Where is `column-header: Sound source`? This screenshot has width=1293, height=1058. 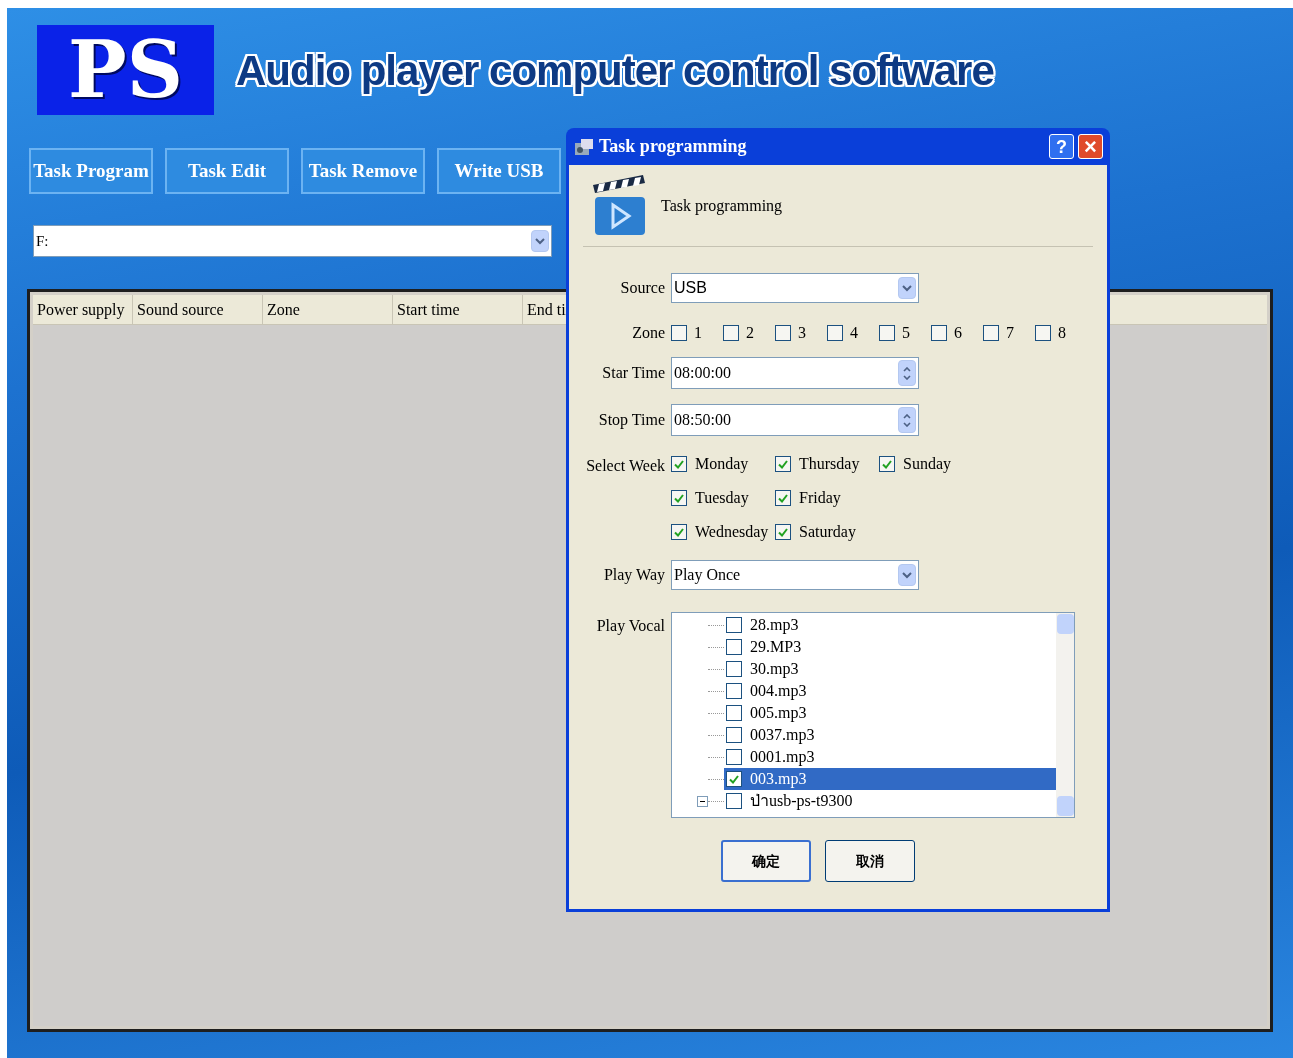
column-header: Sound source is located at coordinates (198, 309).